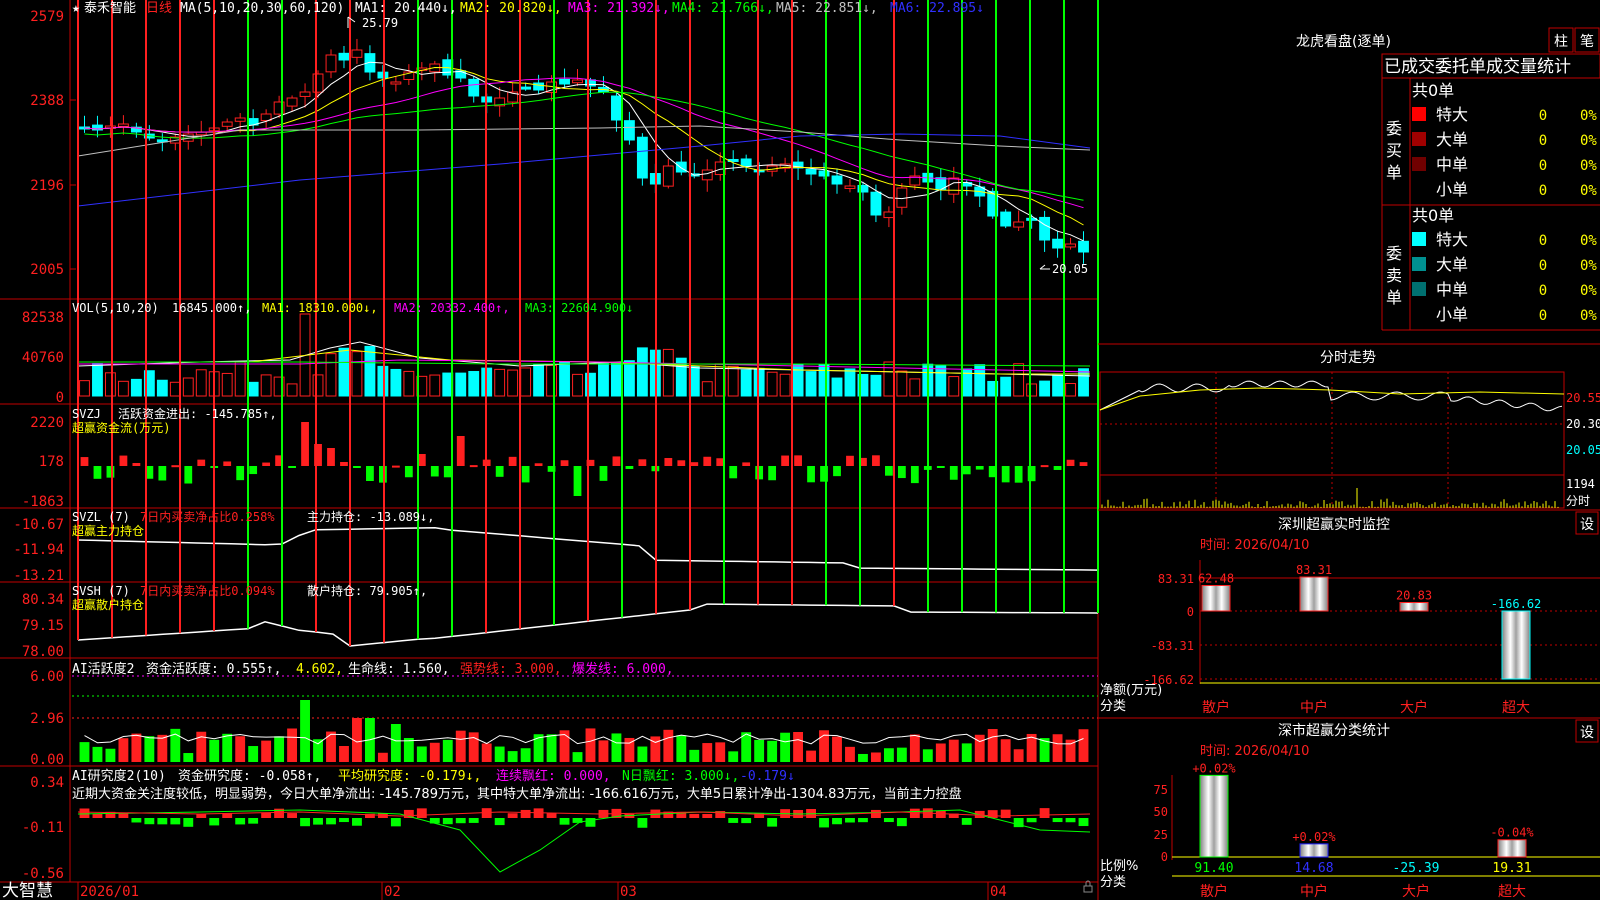 This screenshot has height=900, width=1600. Describe the element at coordinates (159, 8) in the screenshot. I see `period-label: 日线` at that location.